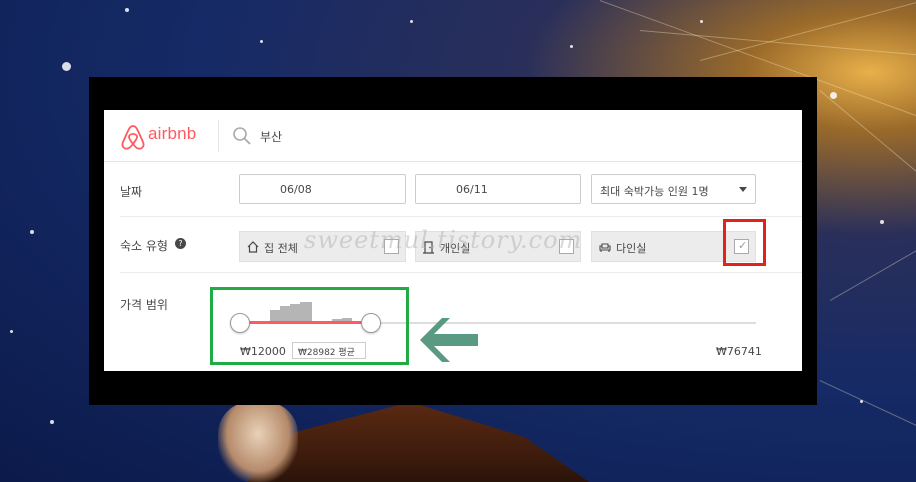  I want to click on checkin-value: 06/08, so click(296, 189).